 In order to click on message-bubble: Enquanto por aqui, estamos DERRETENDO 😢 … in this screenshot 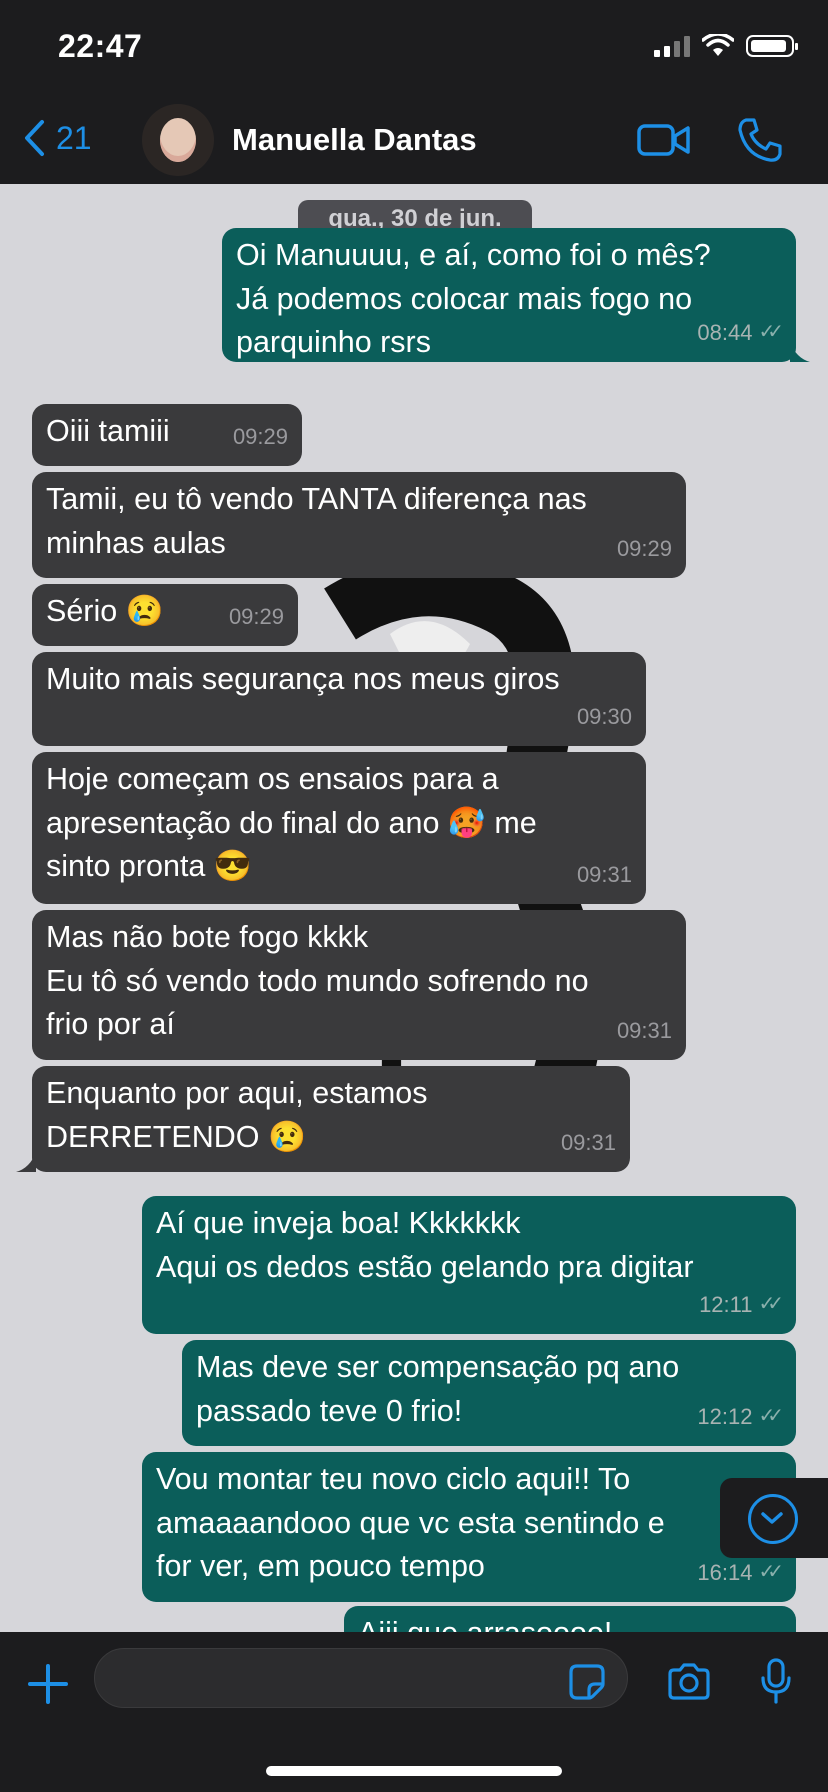, I will do `click(323, 1119)`.